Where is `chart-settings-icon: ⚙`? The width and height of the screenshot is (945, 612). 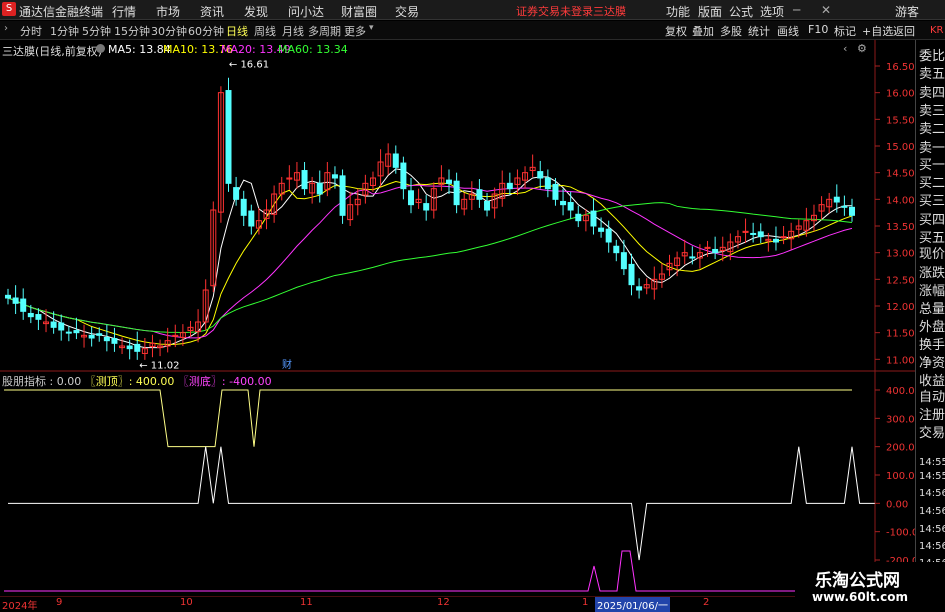 chart-settings-icon: ⚙ is located at coordinates (862, 48).